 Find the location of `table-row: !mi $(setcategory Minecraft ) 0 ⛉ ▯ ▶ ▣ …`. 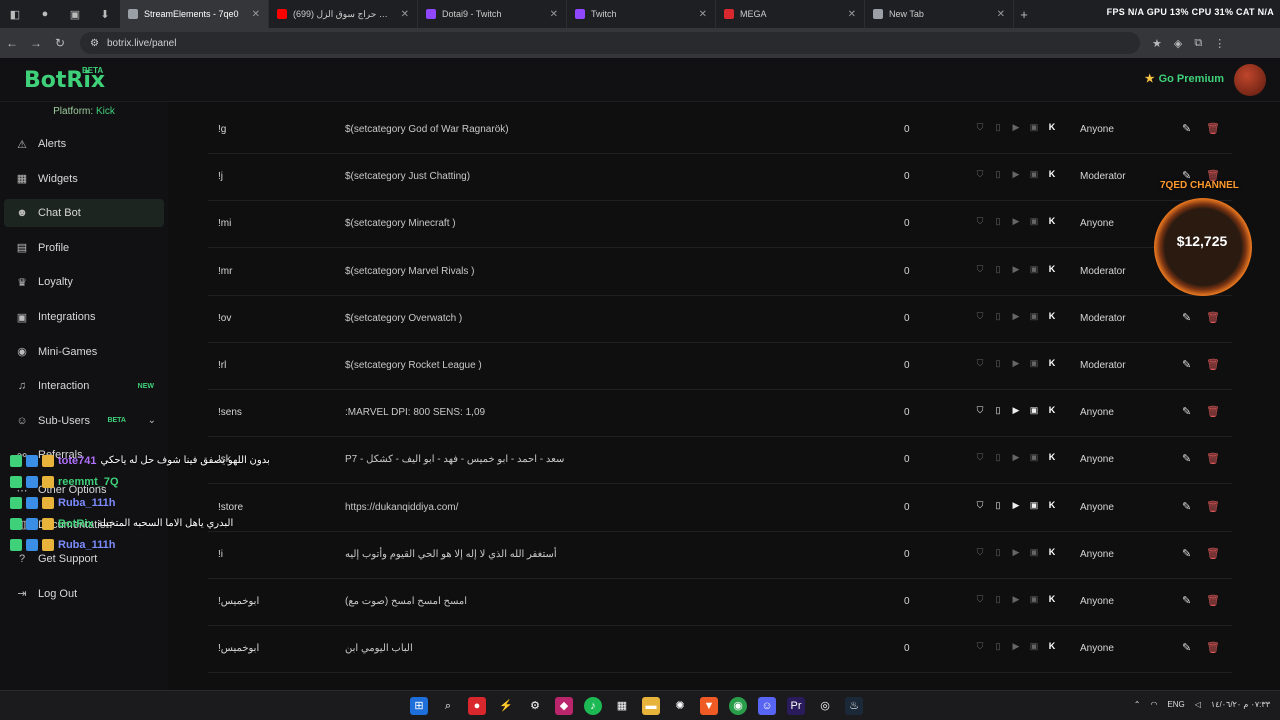

table-row: !mi $(setcategory Minecraft ) 0 ⛉ ▯ ▶ ▣ … is located at coordinates (720, 225).